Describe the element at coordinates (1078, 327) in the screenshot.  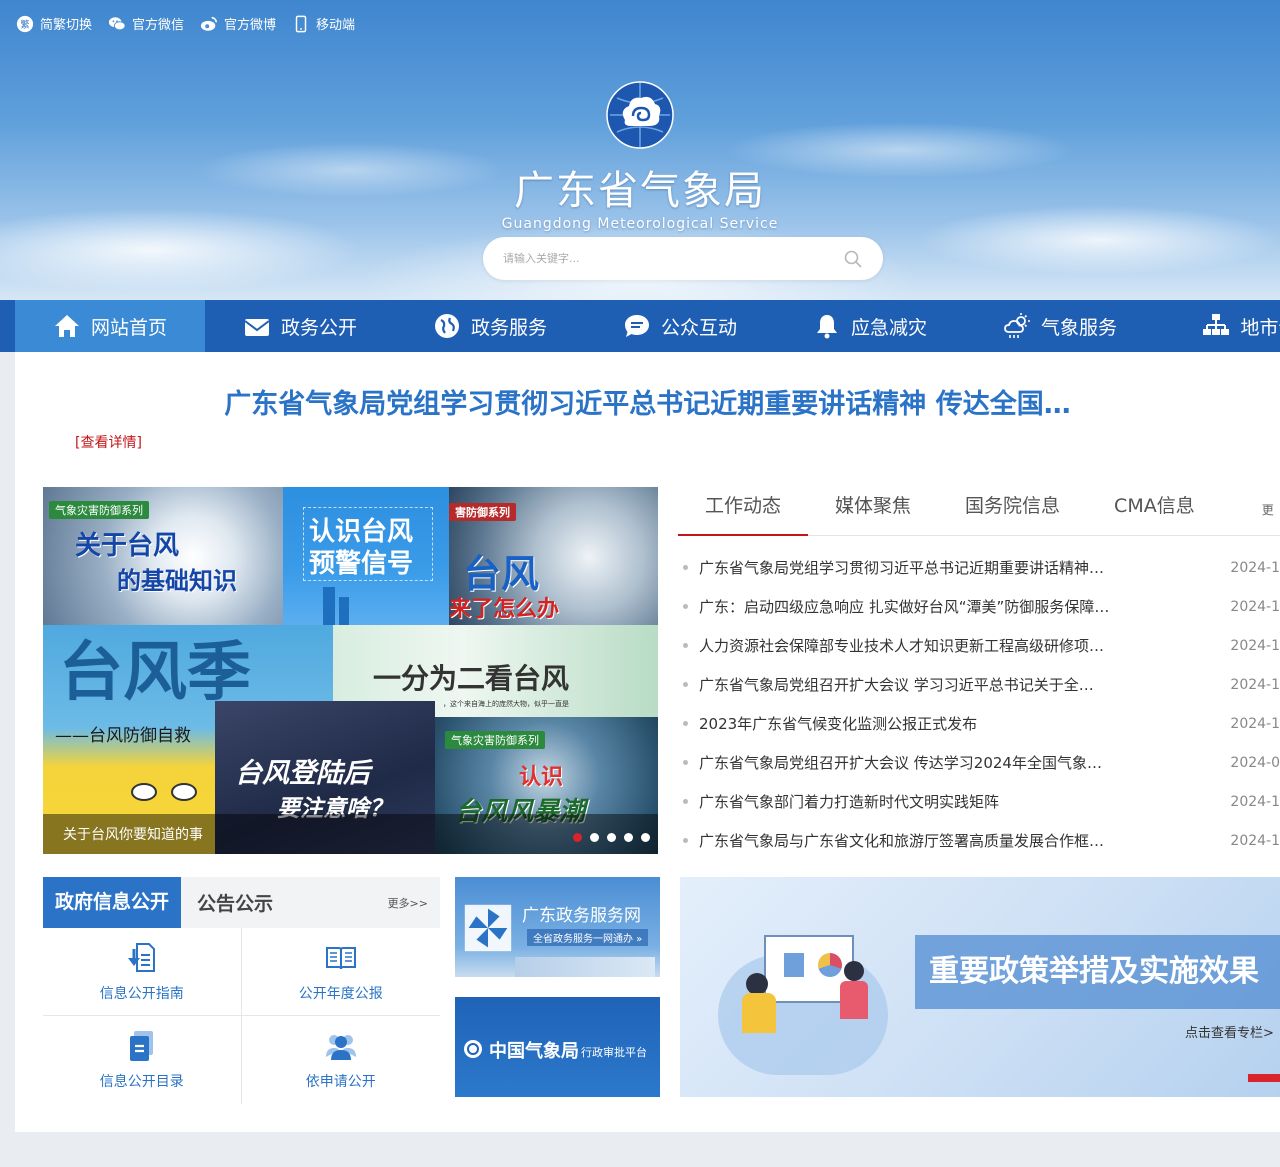
I see `nav-label: 气象服务` at that location.